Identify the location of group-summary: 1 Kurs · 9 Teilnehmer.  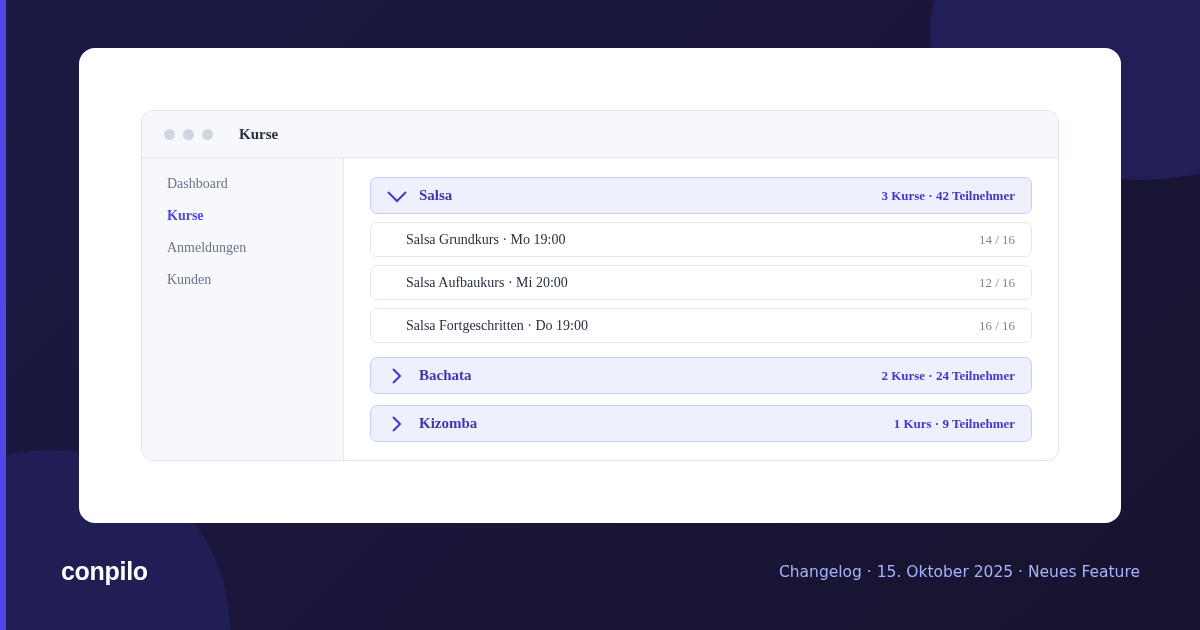
(954, 423).